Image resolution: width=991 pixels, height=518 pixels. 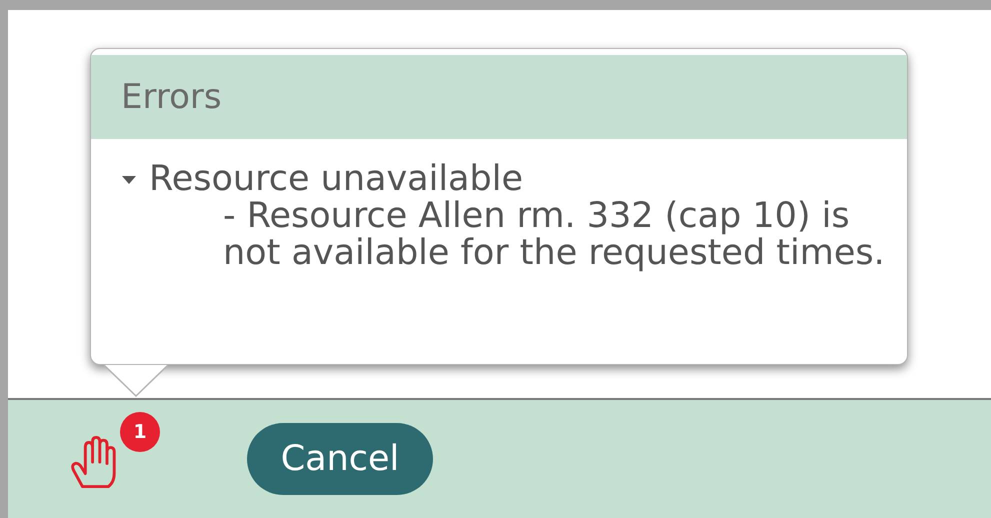 I want to click on error-count-badge: 1, so click(x=140, y=432).